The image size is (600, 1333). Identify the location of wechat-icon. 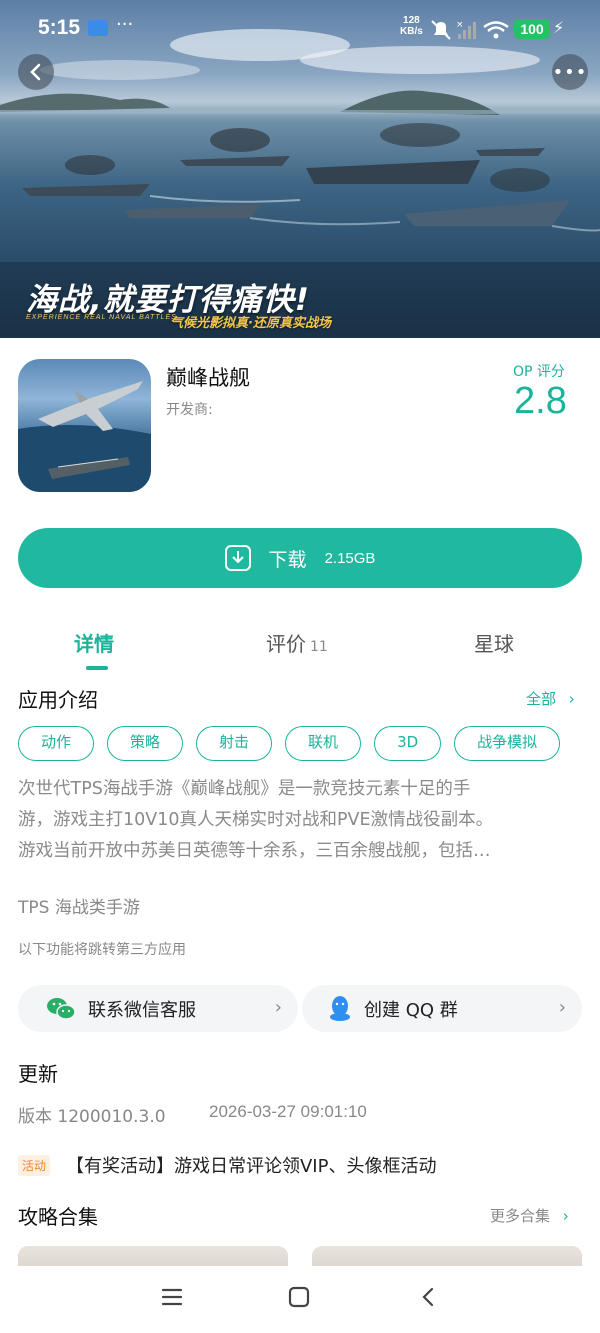
(61, 1008).